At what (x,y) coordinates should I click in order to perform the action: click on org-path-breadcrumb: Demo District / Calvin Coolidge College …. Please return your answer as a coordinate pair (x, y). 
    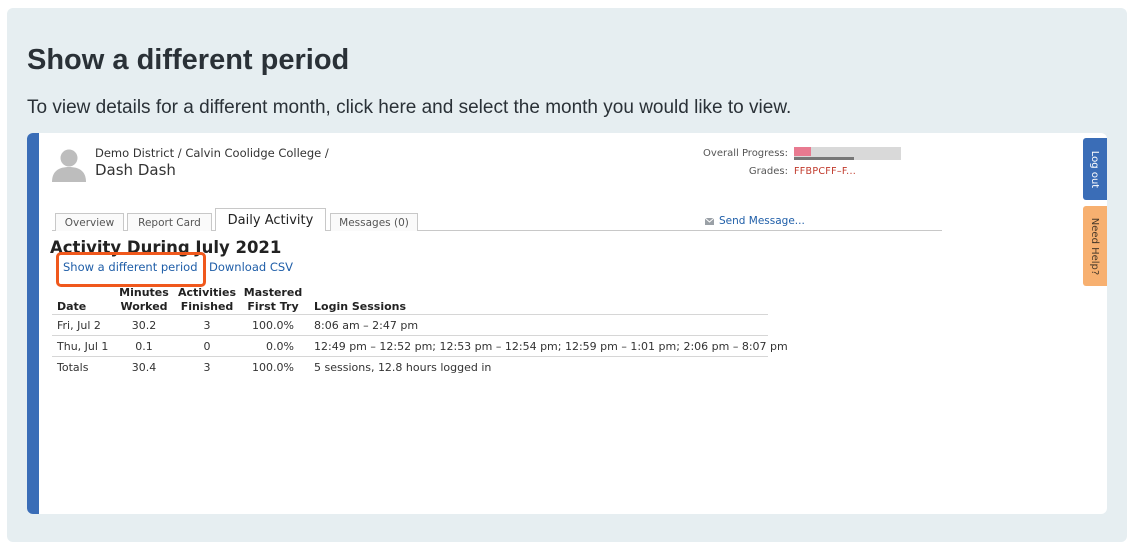
    Looking at the image, I should click on (212, 153).